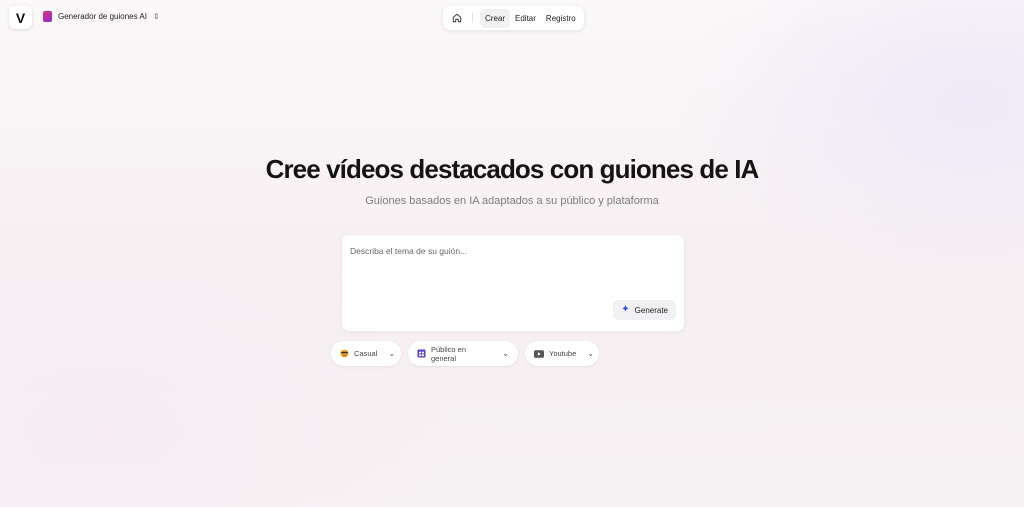  I want to click on tab-editar: Editar, so click(525, 18).